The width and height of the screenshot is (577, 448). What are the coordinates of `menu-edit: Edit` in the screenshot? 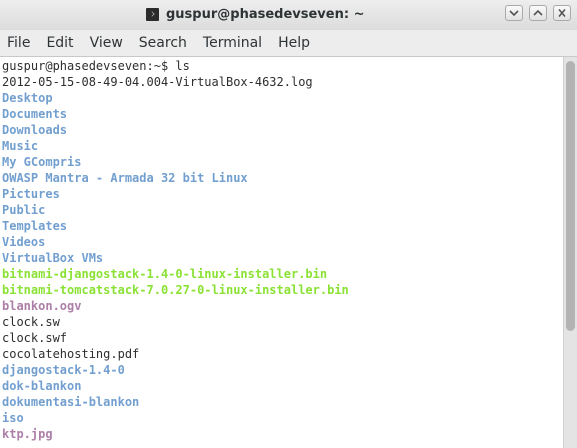 It's located at (59, 43).